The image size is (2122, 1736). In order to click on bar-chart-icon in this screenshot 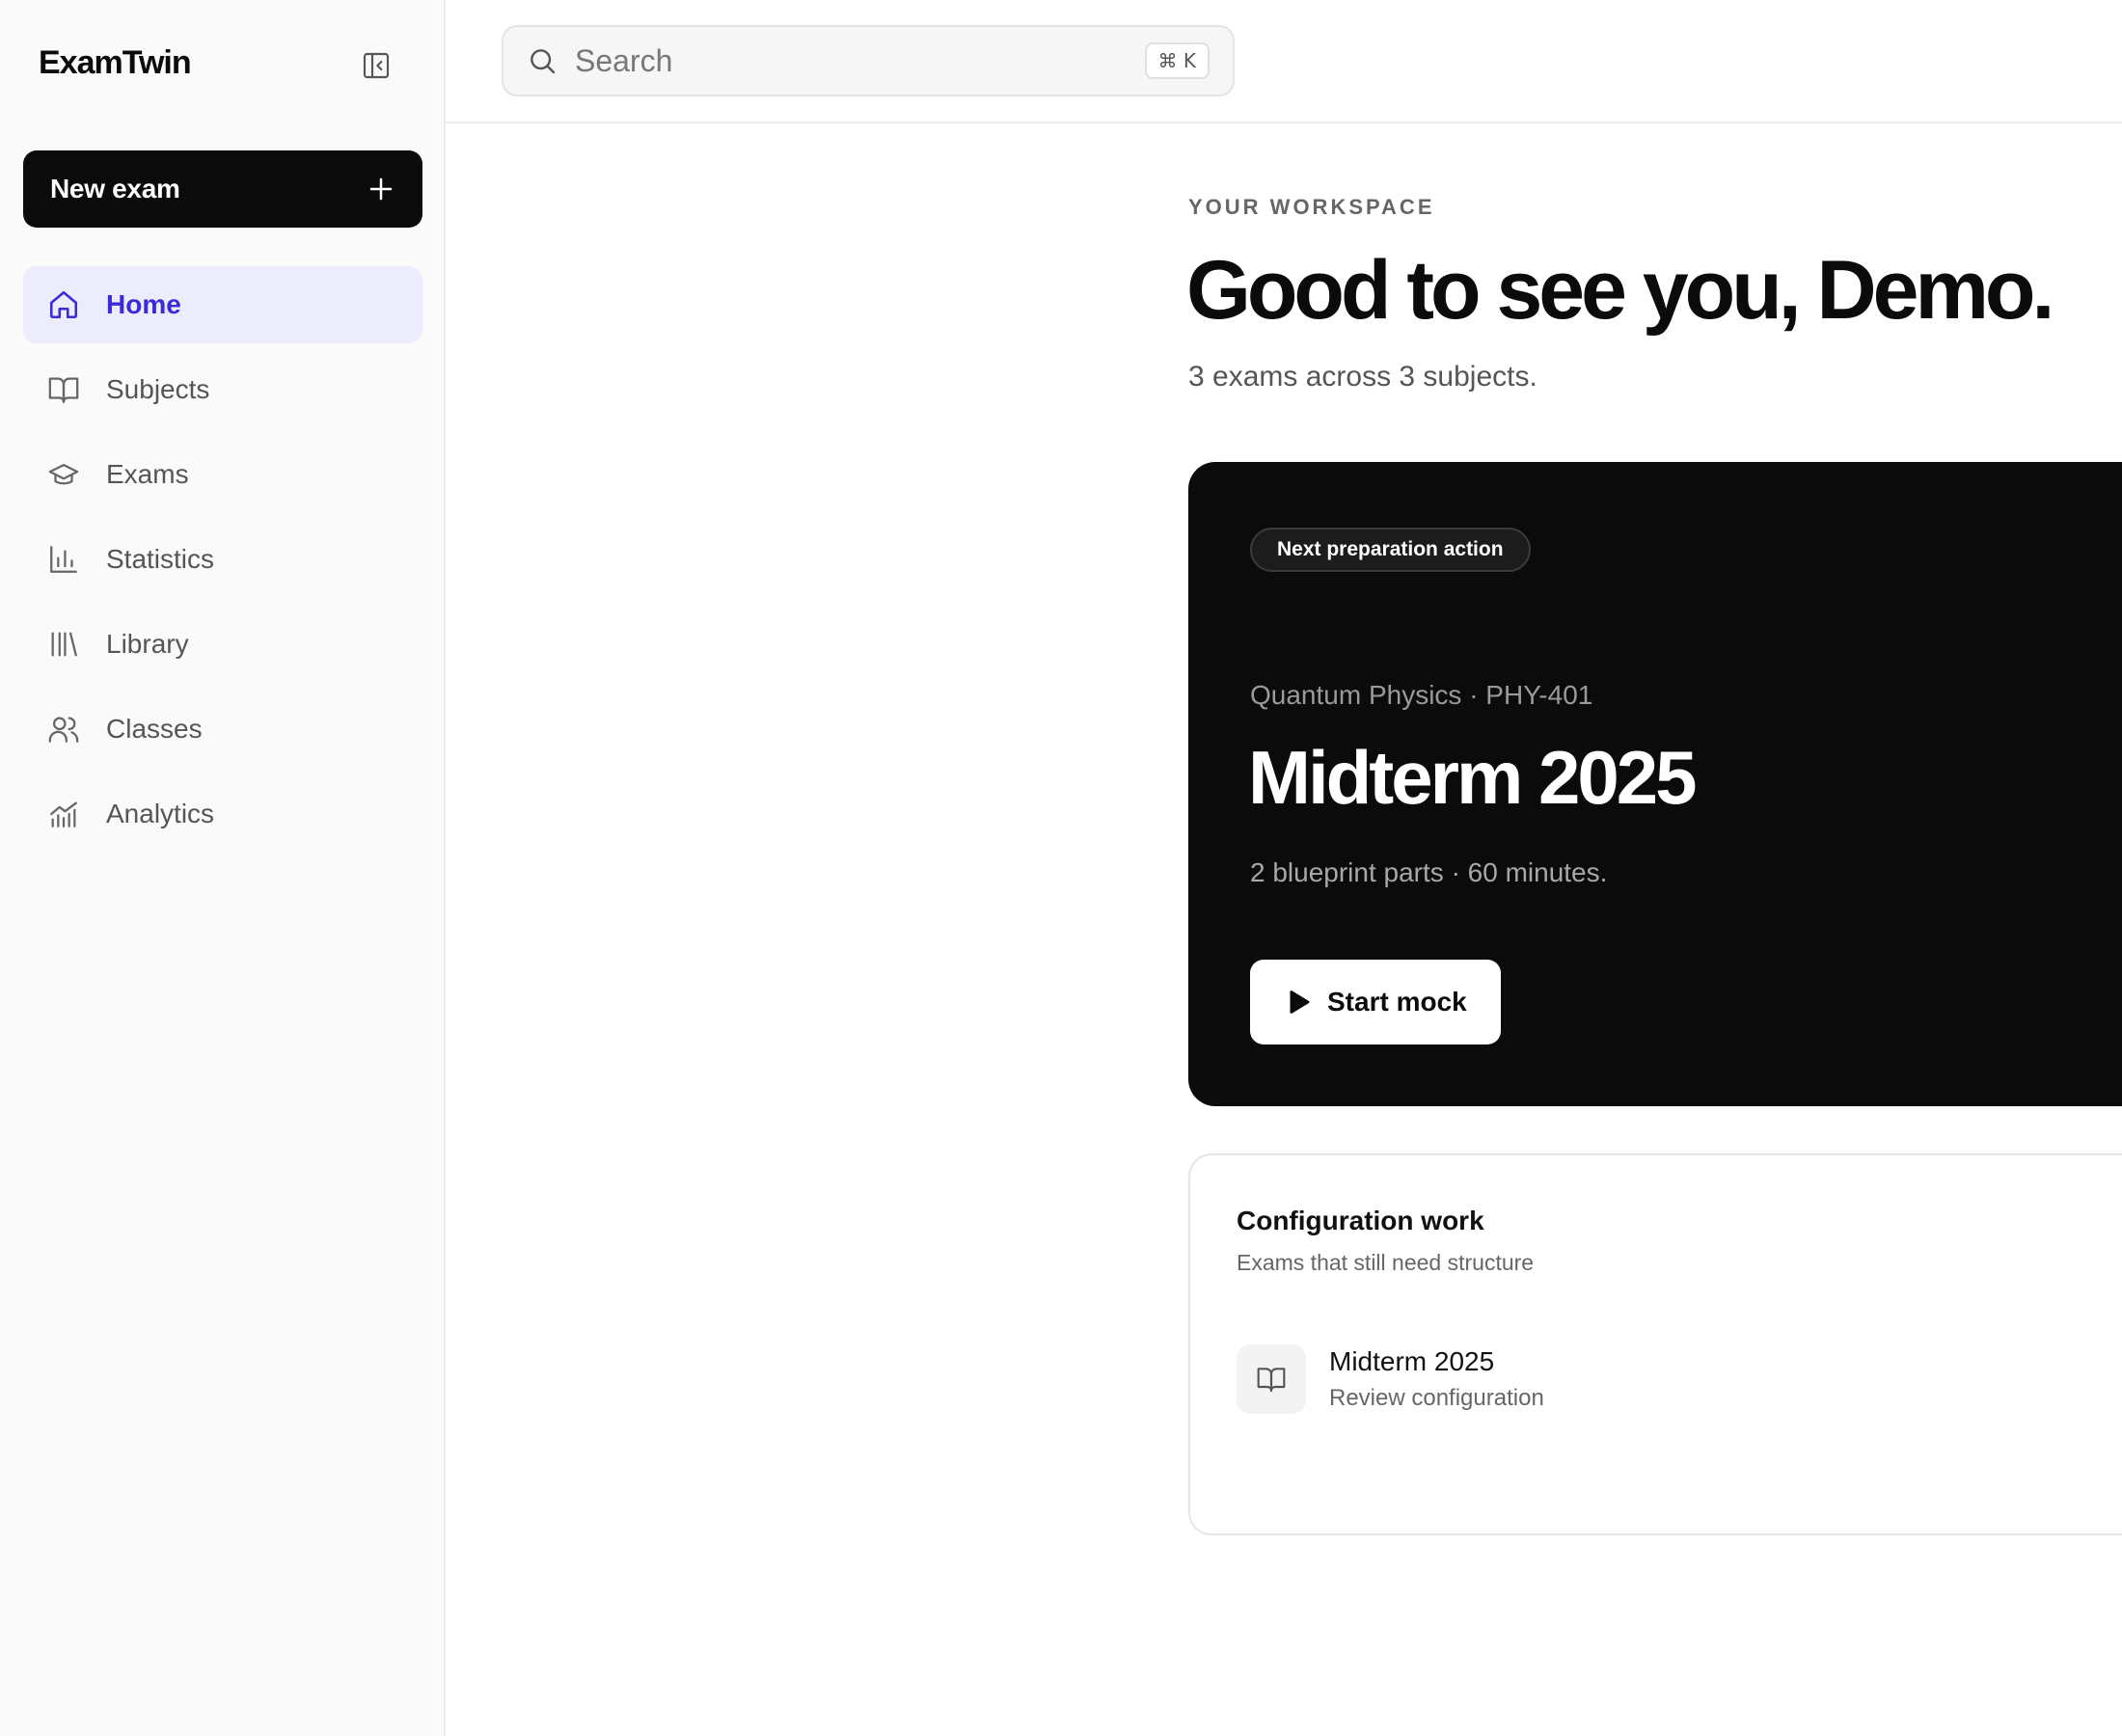, I will do `click(64, 559)`.